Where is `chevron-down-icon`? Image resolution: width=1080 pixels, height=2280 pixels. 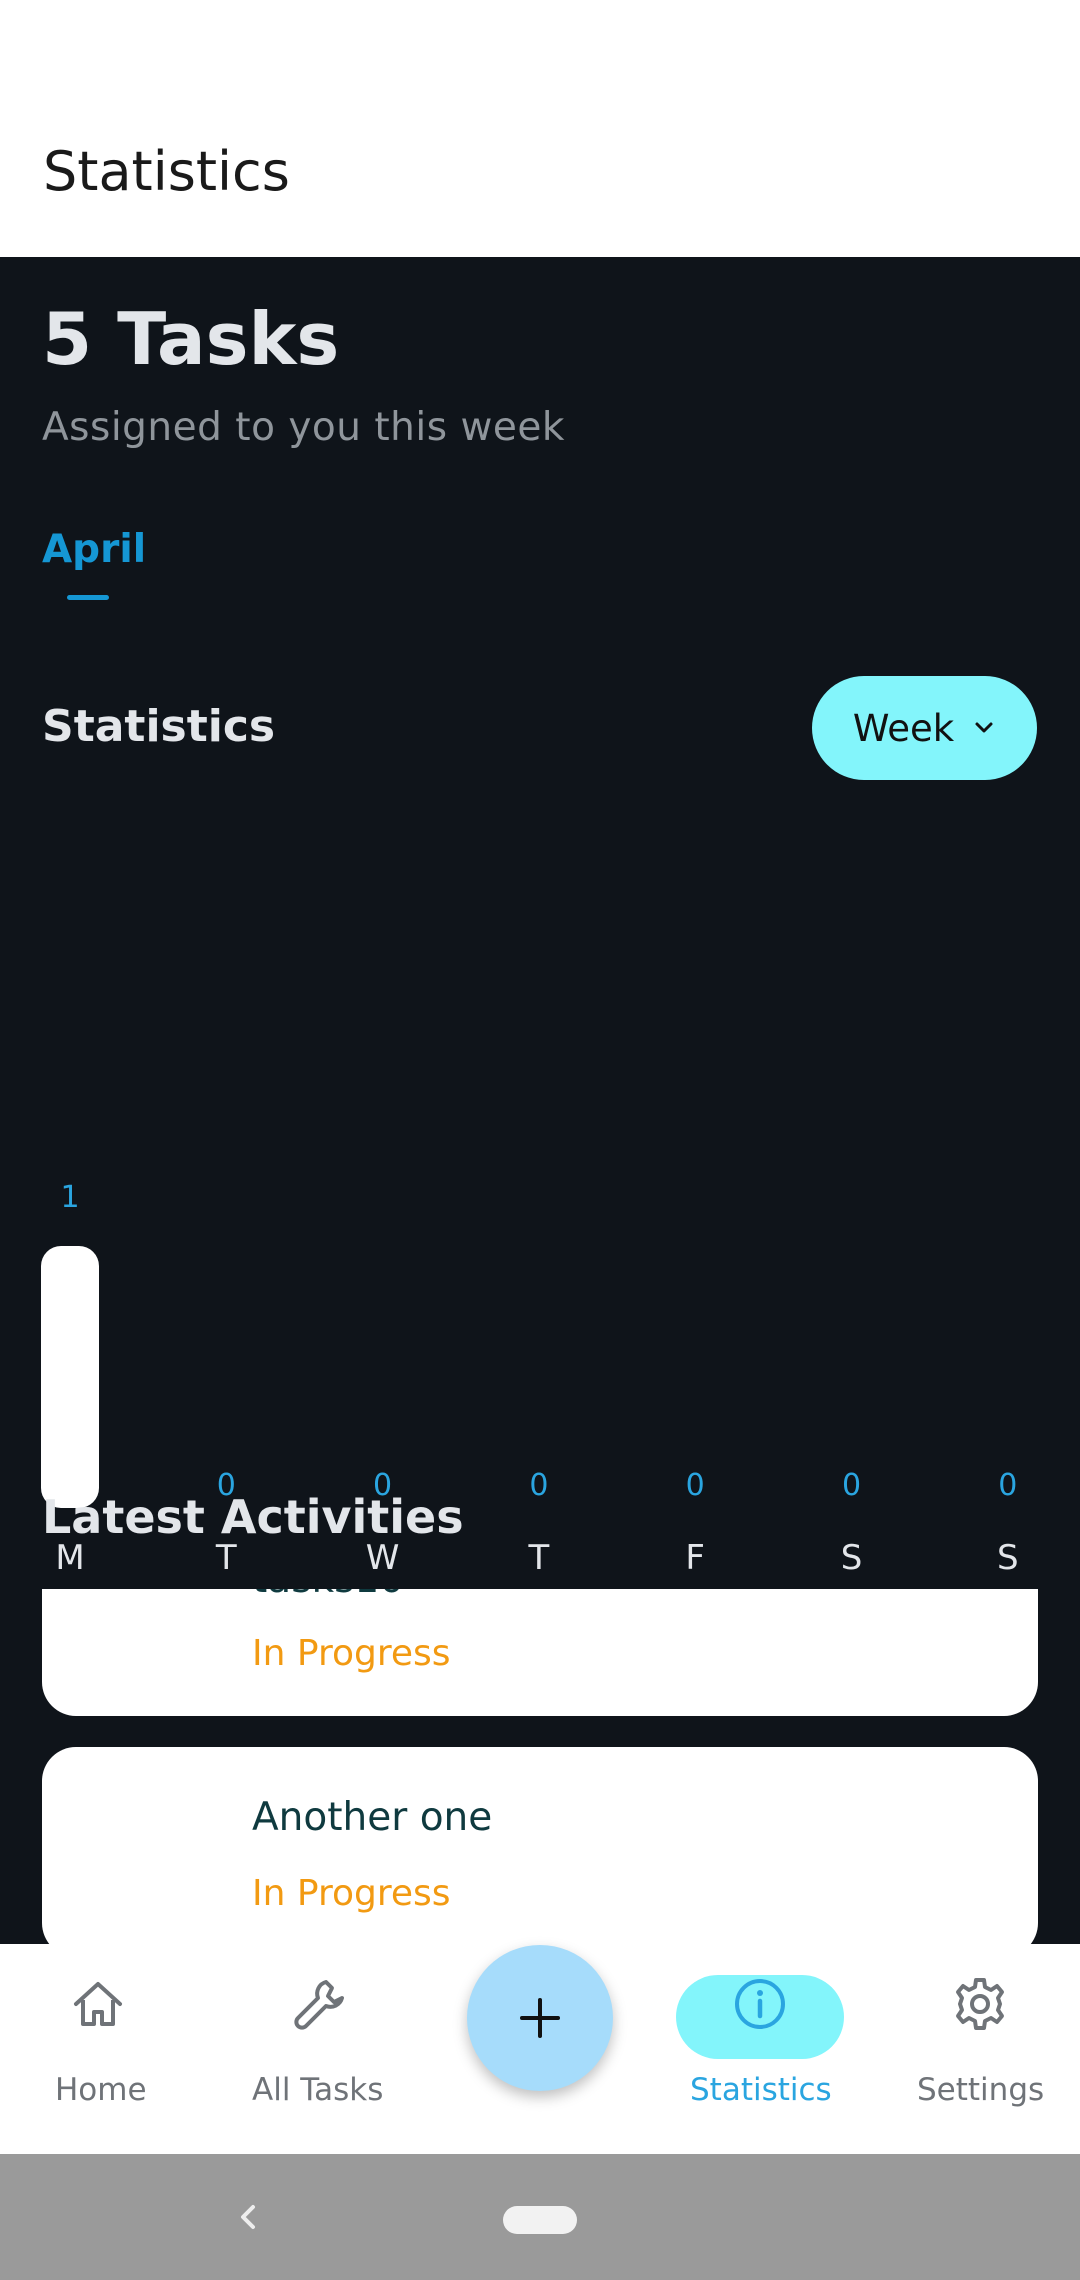
chevron-down-icon is located at coordinates (984, 727).